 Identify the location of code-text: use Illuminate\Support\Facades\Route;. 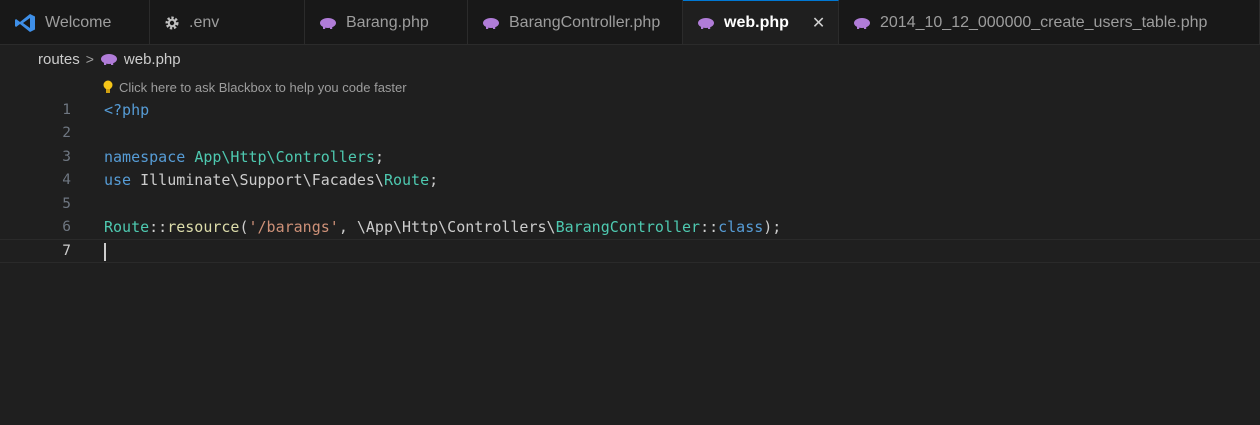
(271, 180).